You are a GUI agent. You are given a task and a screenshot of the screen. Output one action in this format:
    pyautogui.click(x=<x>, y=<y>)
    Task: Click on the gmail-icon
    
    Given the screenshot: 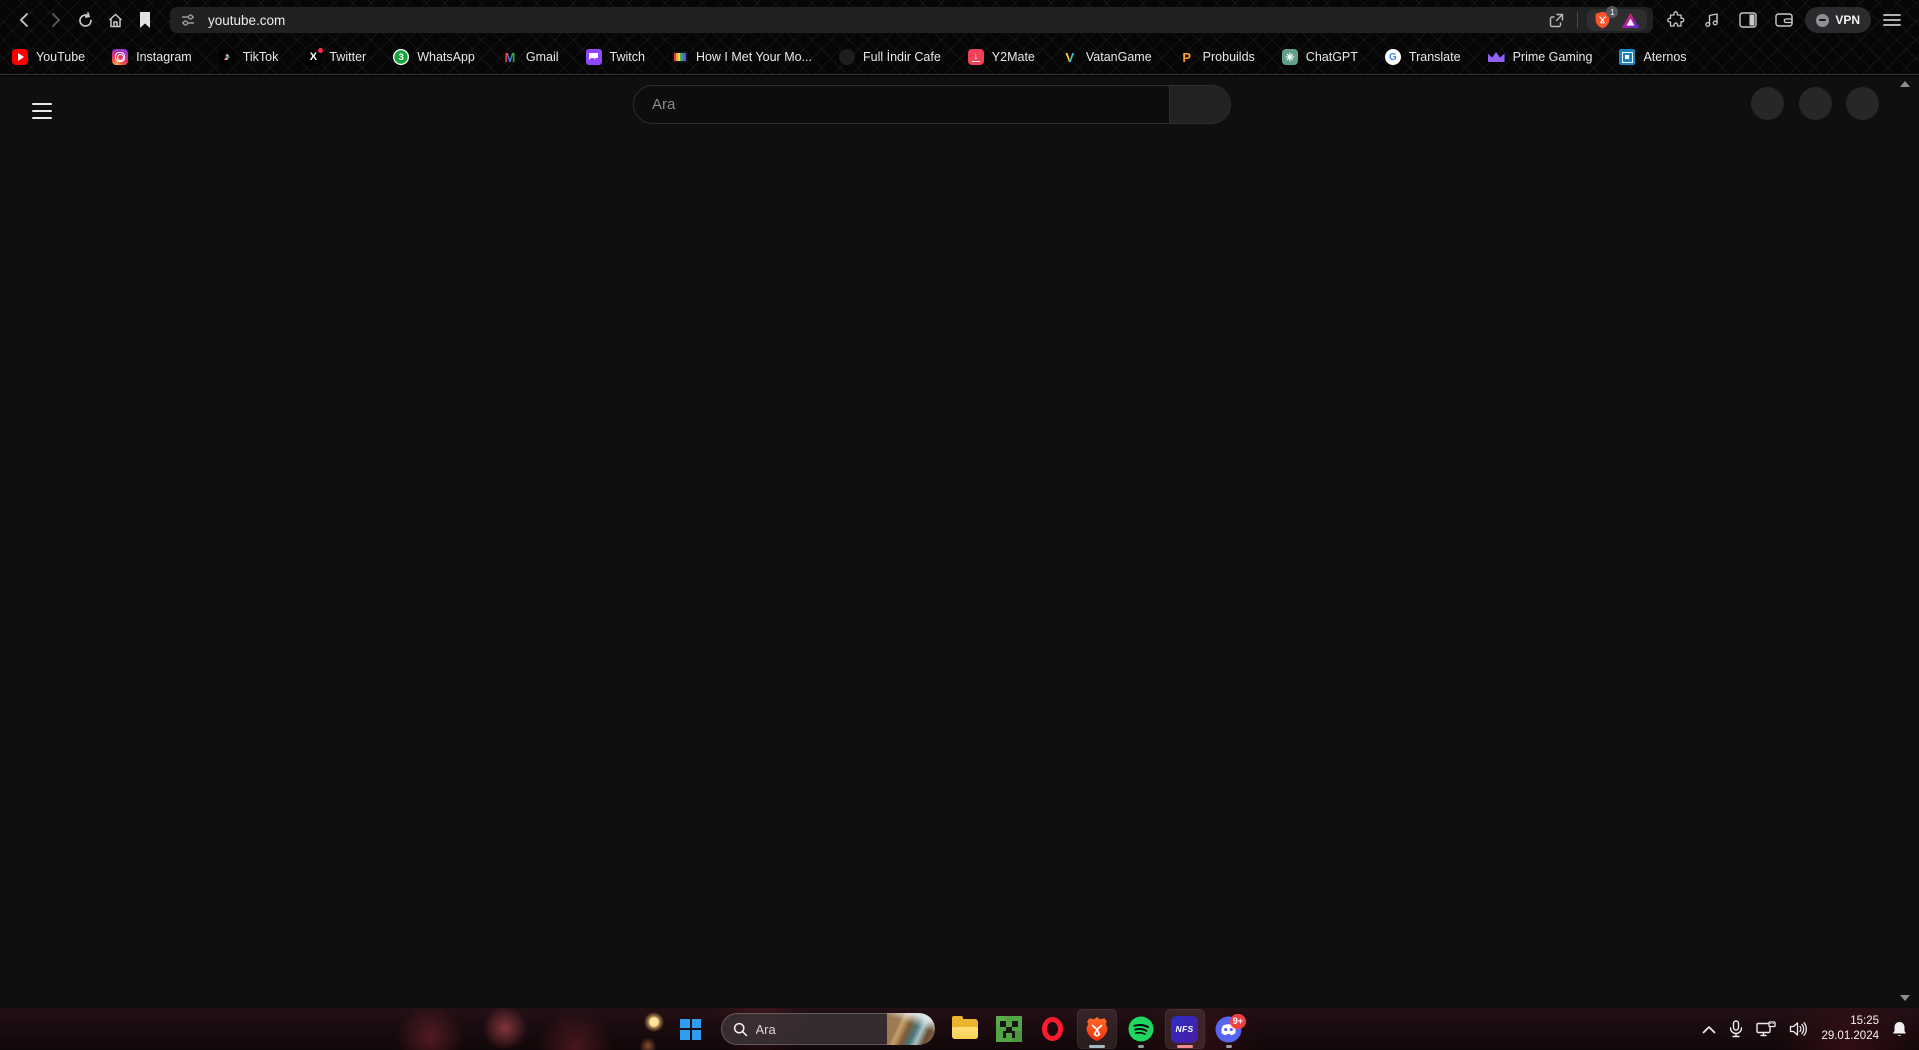 What is the action you would take?
    pyautogui.click(x=510, y=57)
    